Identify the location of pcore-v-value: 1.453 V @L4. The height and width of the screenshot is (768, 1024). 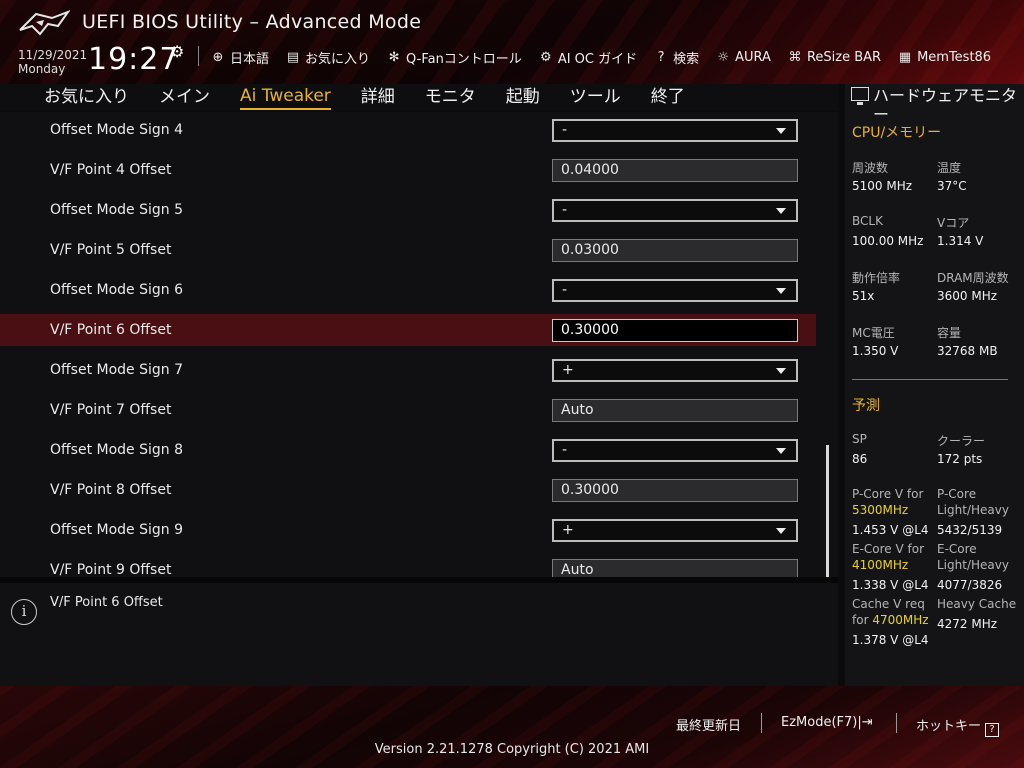
(890, 530).